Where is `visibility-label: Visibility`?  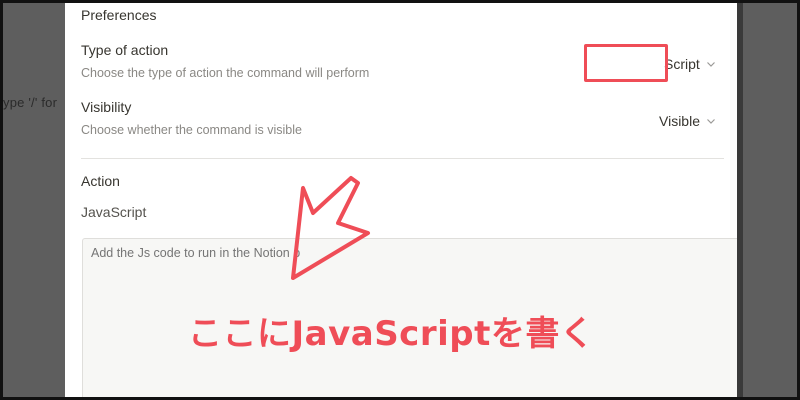
visibility-label: Visibility is located at coordinates (106, 107).